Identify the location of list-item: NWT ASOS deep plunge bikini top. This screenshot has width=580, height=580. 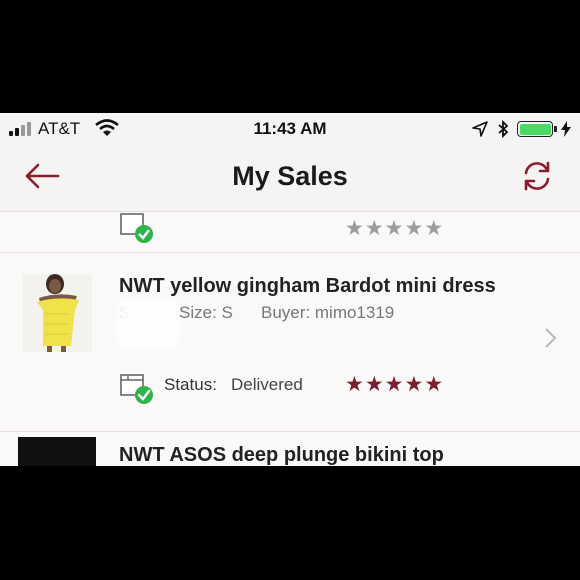
(290, 449).